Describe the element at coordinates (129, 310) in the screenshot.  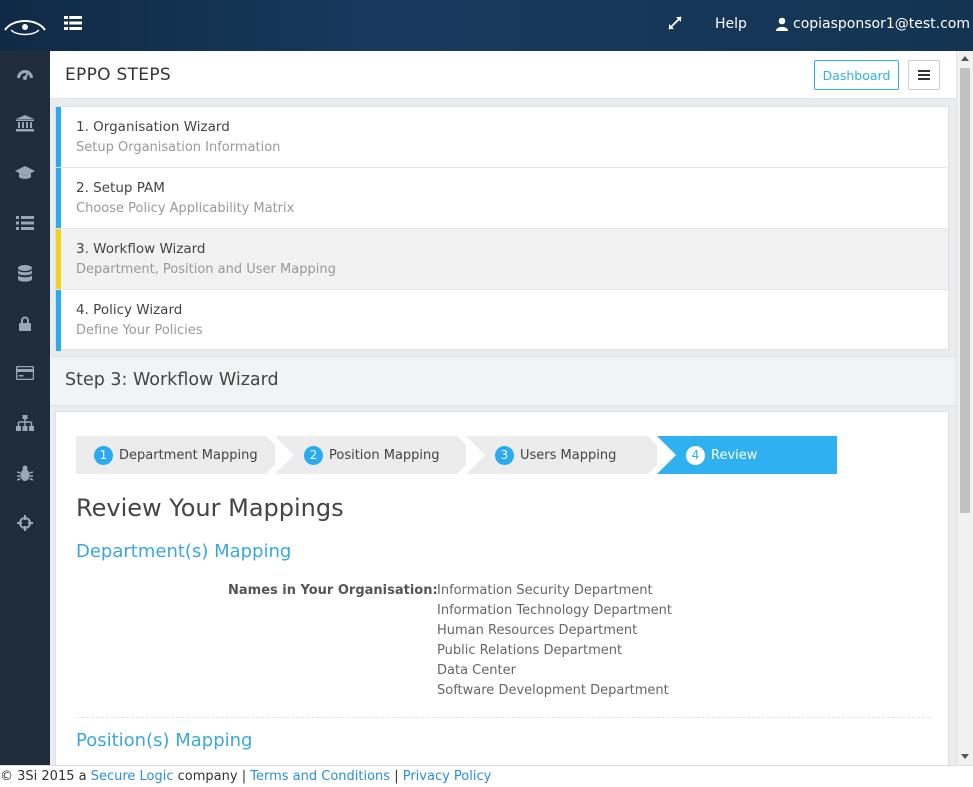
I see `step-title: 4. Policy Wizard` at that location.